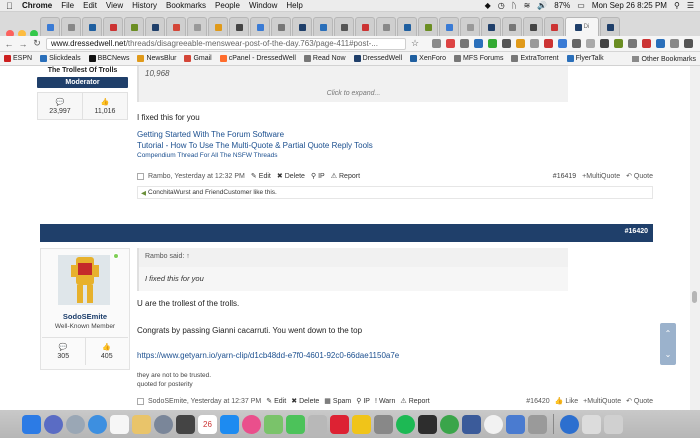  I want to click on bookmark-item: MFS Forums, so click(478, 58).